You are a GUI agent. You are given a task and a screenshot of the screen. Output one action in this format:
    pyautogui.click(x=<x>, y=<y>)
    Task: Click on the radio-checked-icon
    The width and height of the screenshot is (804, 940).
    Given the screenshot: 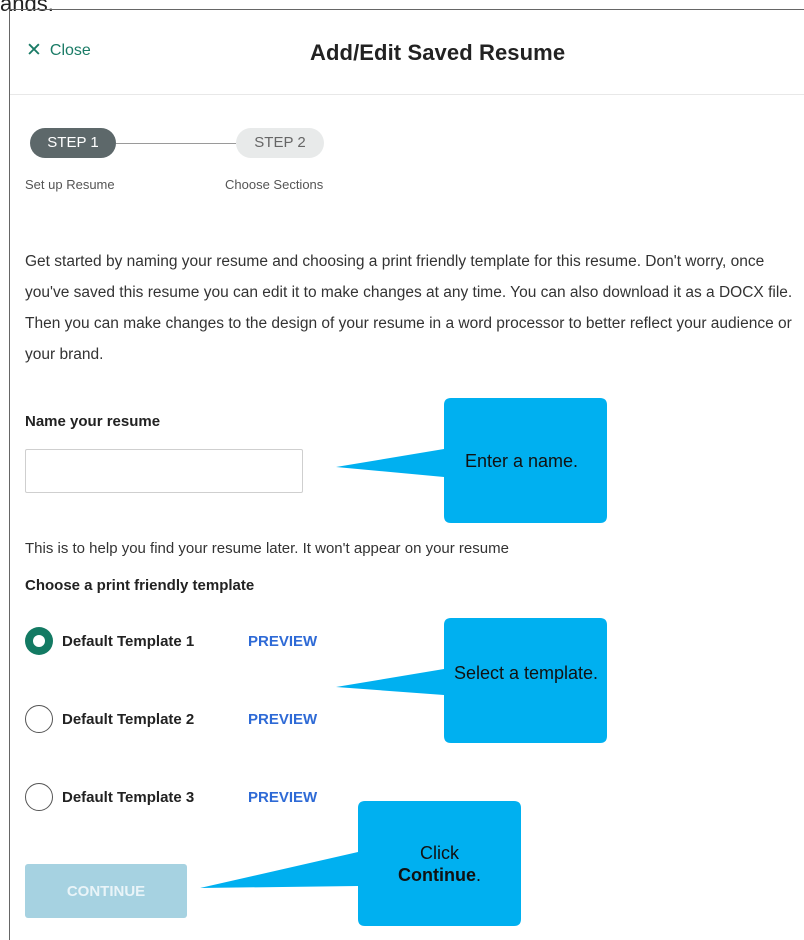 What is the action you would take?
    pyautogui.click(x=39, y=641)
    